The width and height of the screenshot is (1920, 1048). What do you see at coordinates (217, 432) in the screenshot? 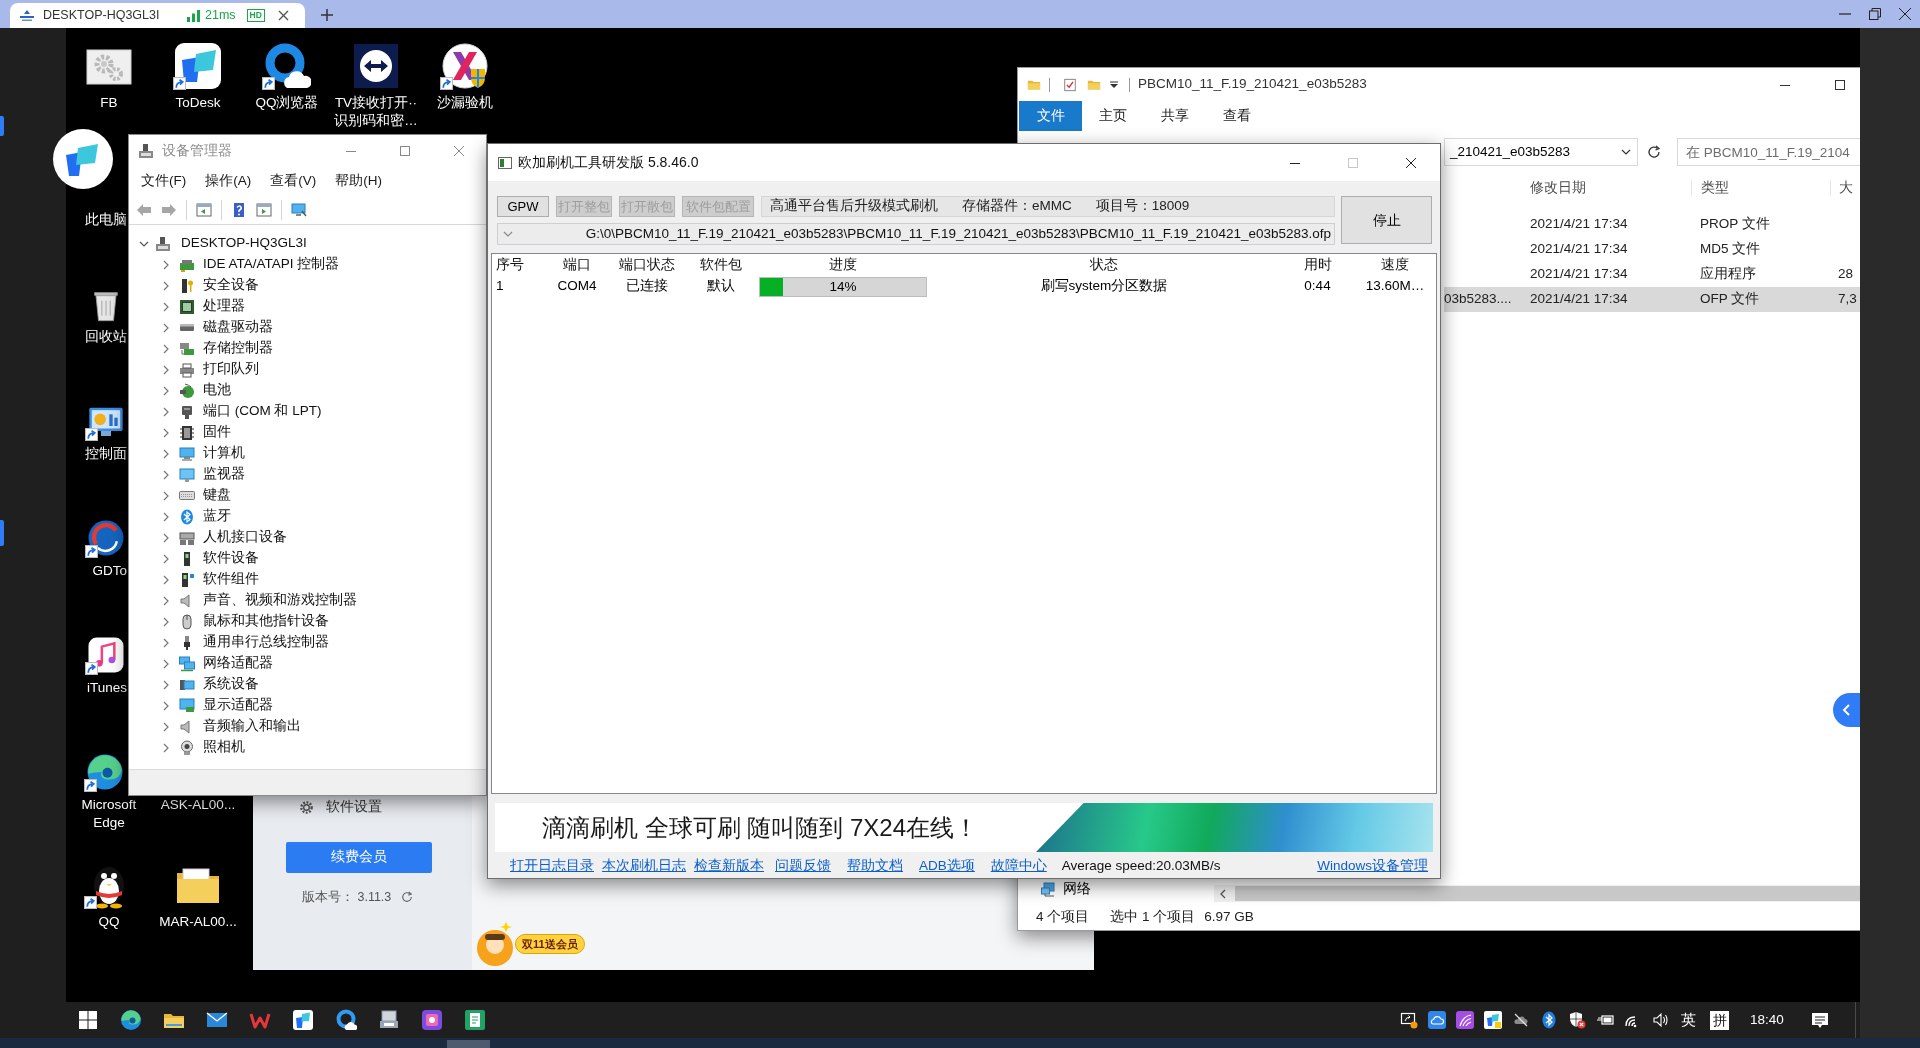
I see `tree-item: 固件` at bounding box center [217, 432].